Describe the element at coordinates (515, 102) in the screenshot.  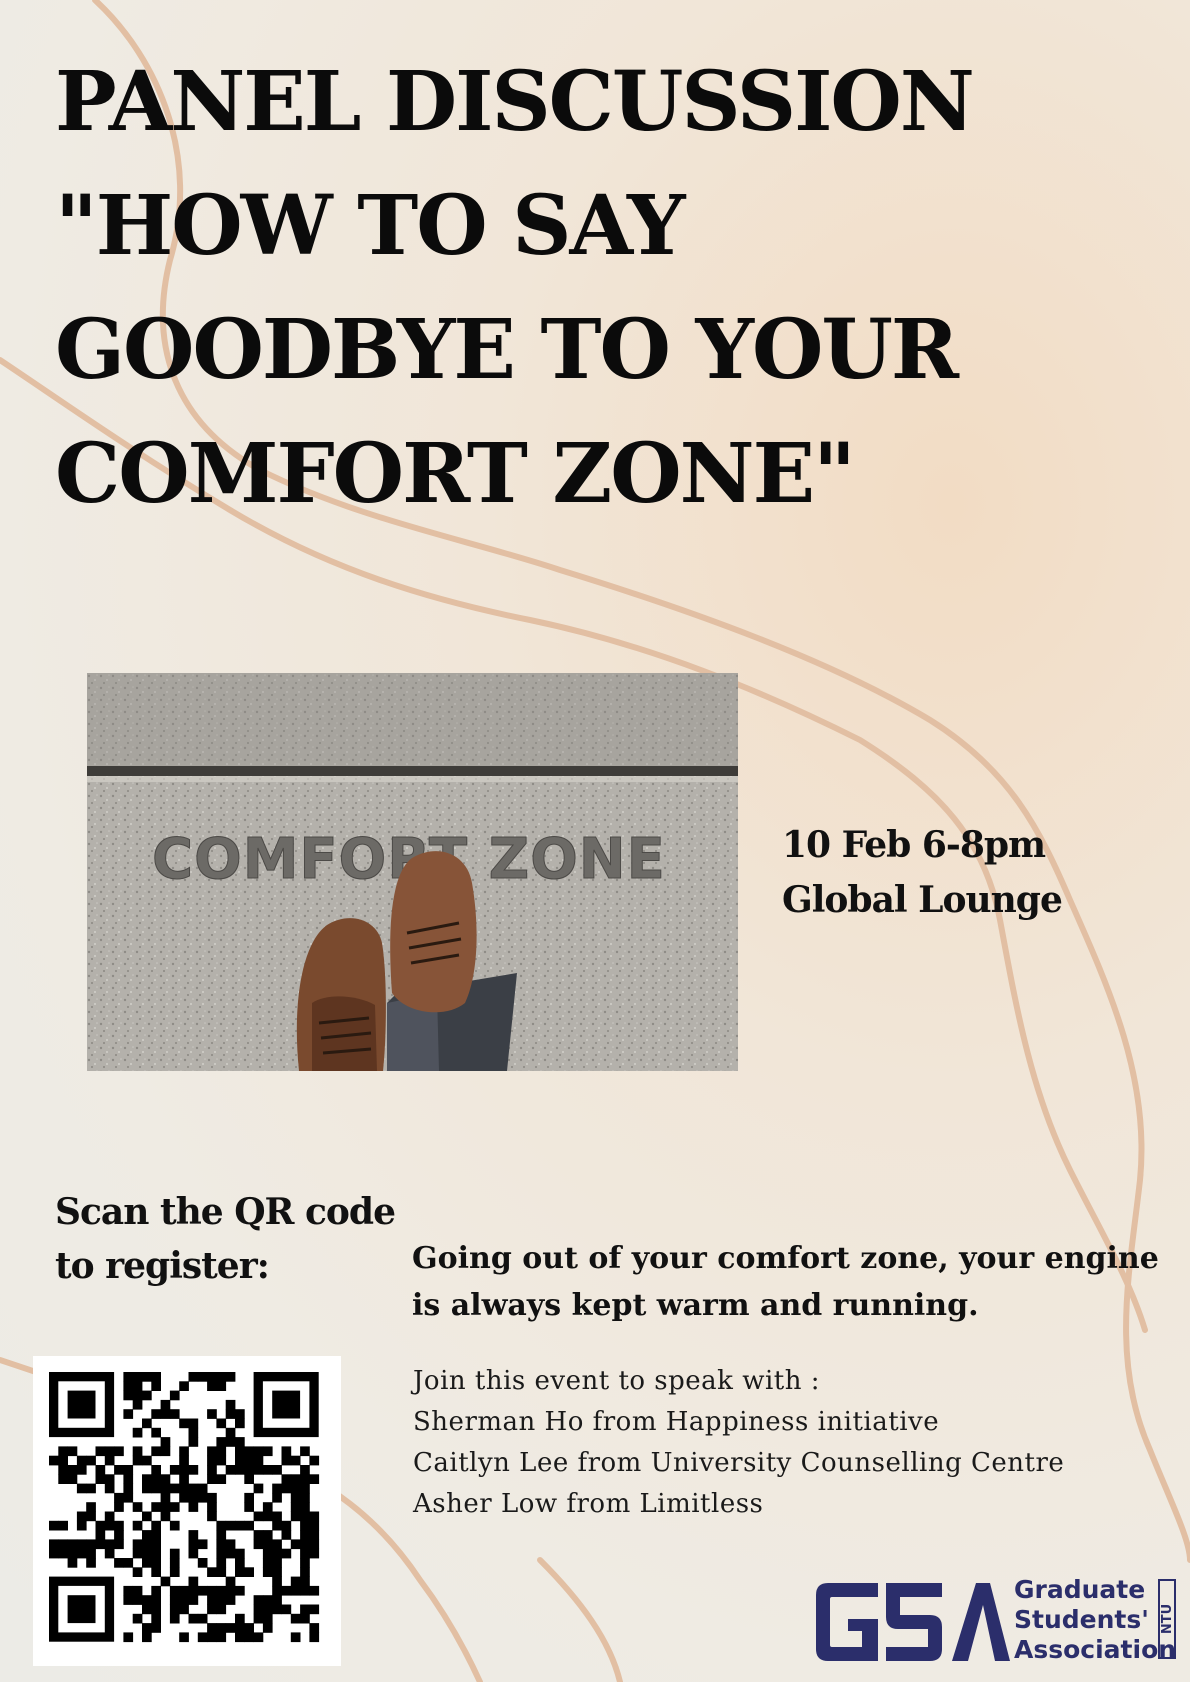
I see `title-line-1: PANEL DISCUSSION` at that location.